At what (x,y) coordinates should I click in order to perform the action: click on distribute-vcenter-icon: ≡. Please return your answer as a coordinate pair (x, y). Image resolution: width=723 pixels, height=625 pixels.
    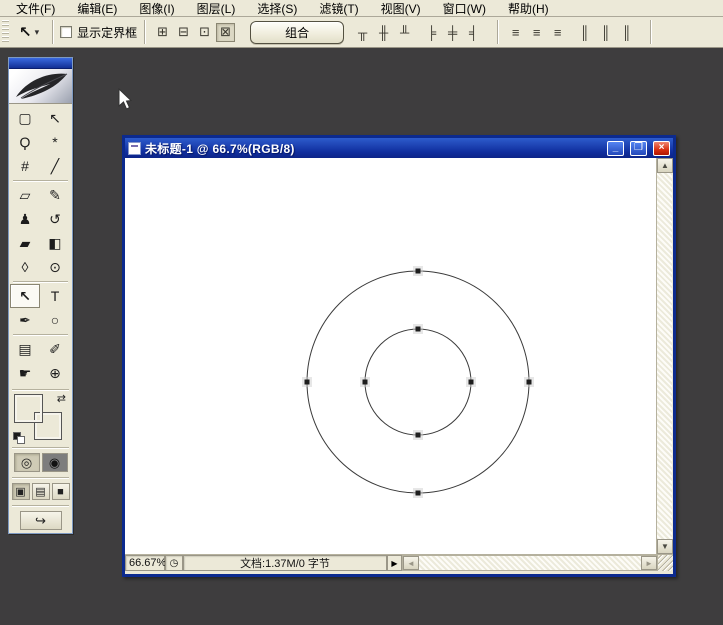
    Looking at the image, I should click on (536, 32).